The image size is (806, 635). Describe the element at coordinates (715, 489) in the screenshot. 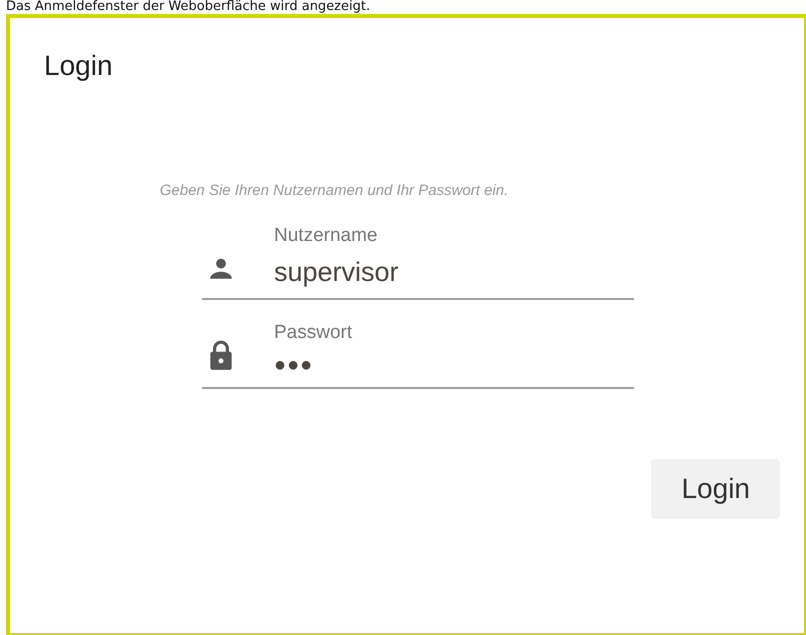

I see `login-button: Login` at that location.